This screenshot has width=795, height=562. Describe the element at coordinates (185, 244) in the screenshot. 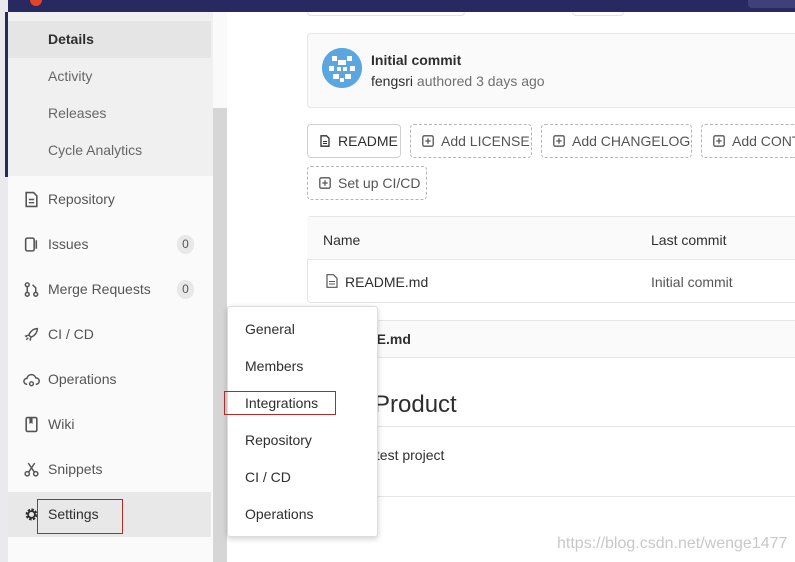

I see `issues-count-badge: 0` at that location.